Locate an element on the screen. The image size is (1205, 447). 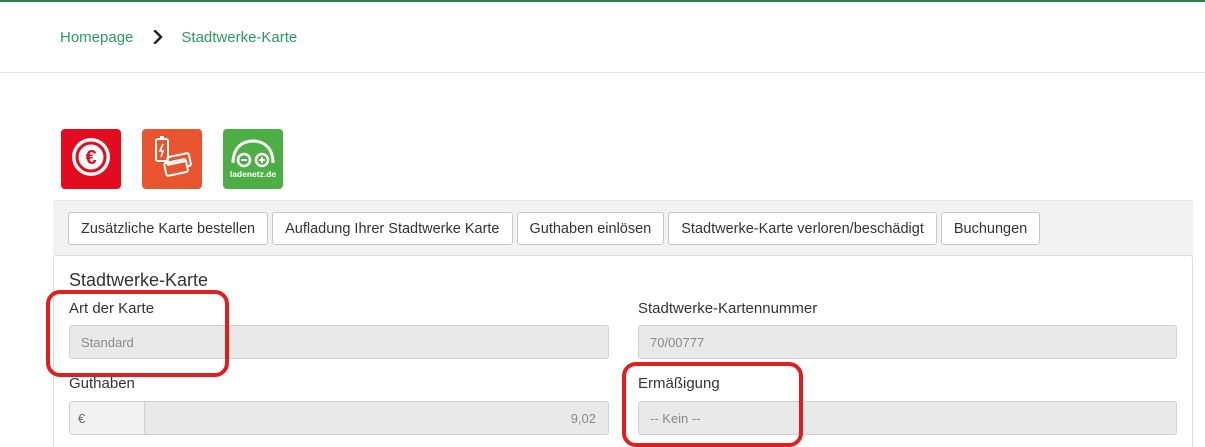
card-number-field: 70/00777 is located at coordinates (907, 342).